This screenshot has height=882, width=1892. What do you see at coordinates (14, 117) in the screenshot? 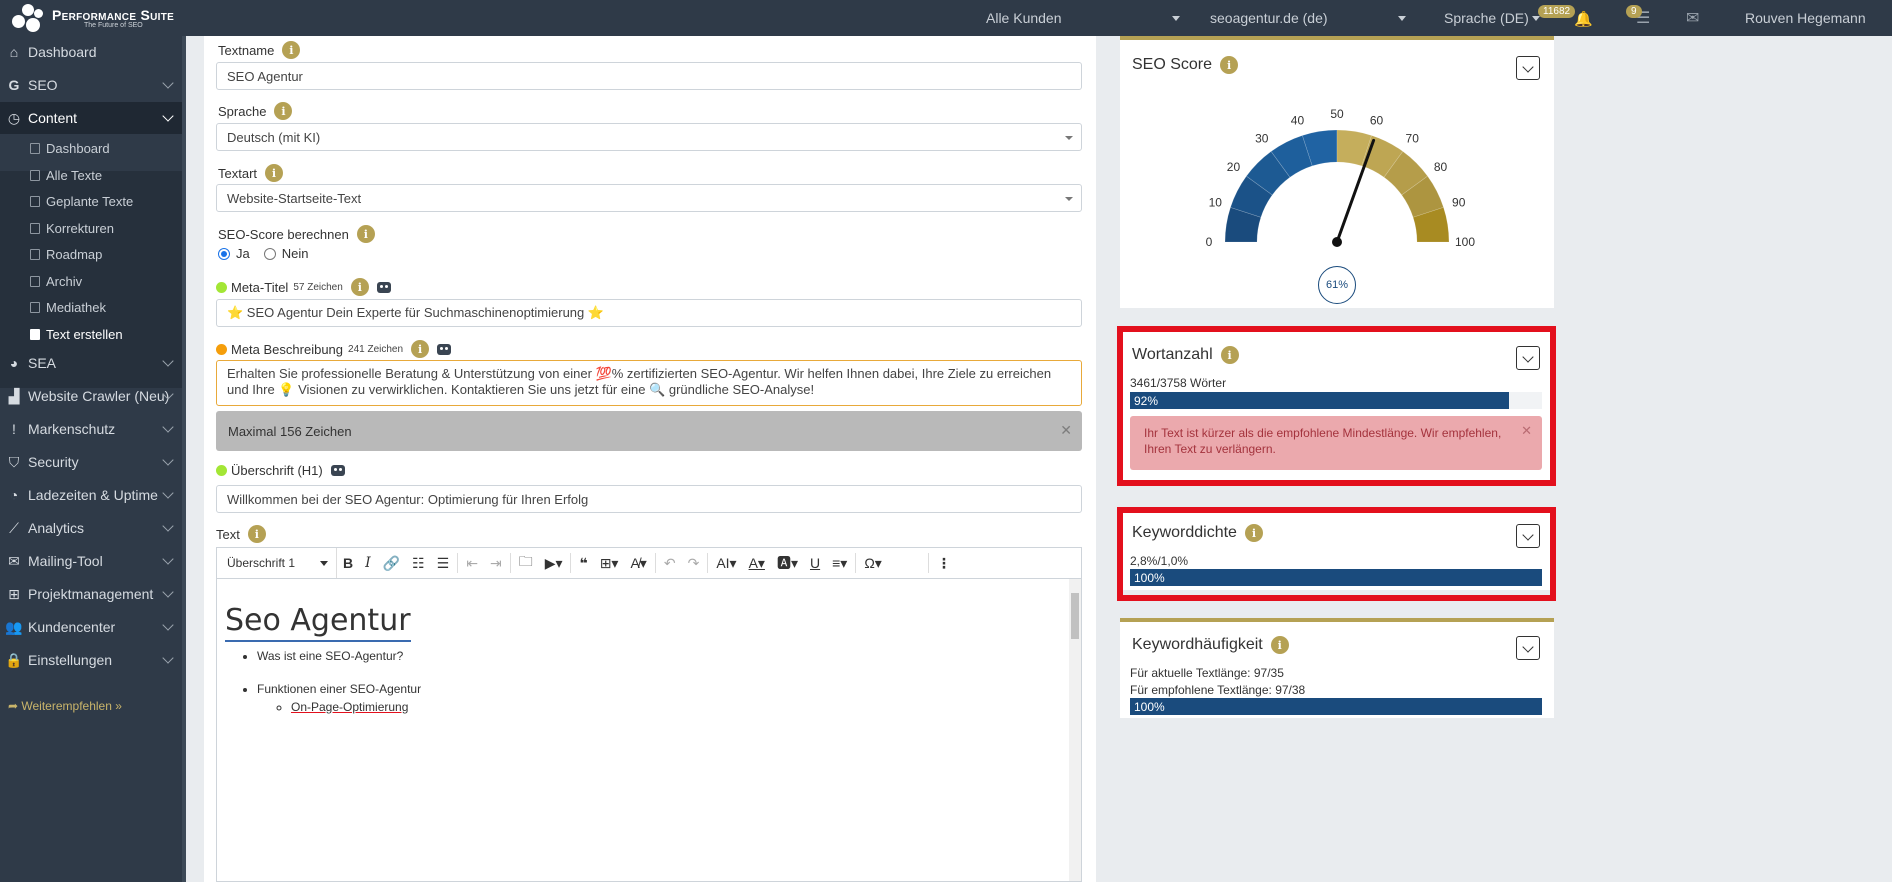
I see `clock-icon: ◷` at bounding box center [14, 117].